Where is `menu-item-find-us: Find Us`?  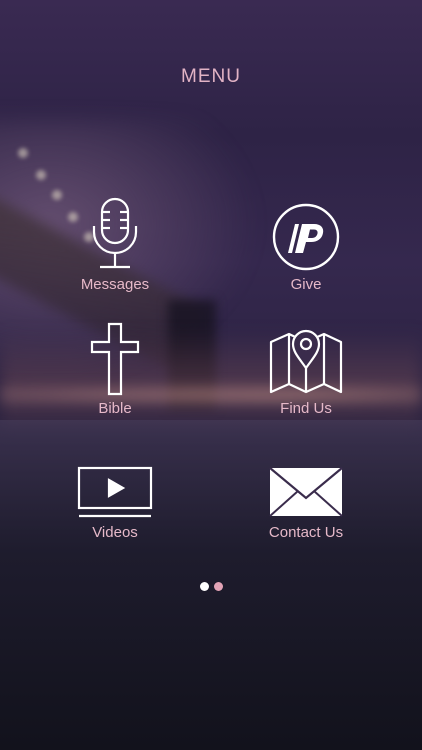 menu-item-find-us: Find Us is located at coordinates (306, 366).